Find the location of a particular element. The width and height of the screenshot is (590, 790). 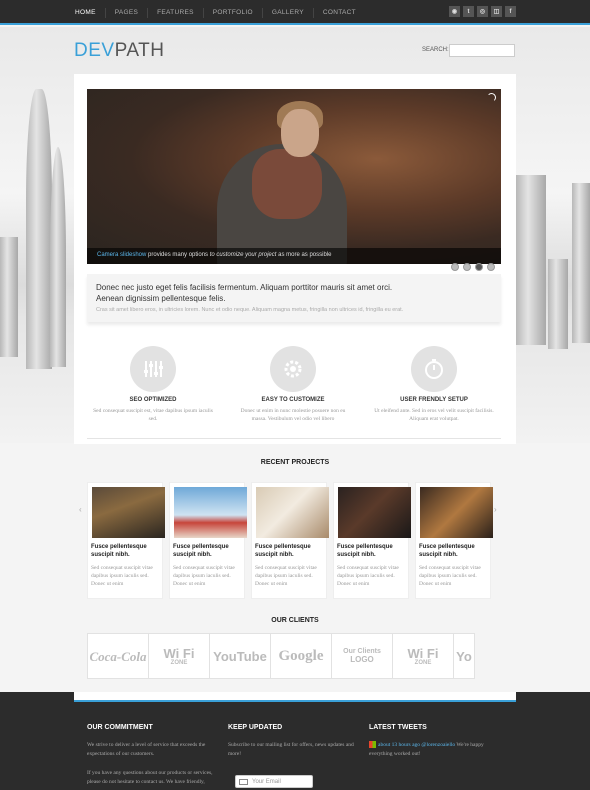

client-logo-google: Google is located at coordinates (301, 656).